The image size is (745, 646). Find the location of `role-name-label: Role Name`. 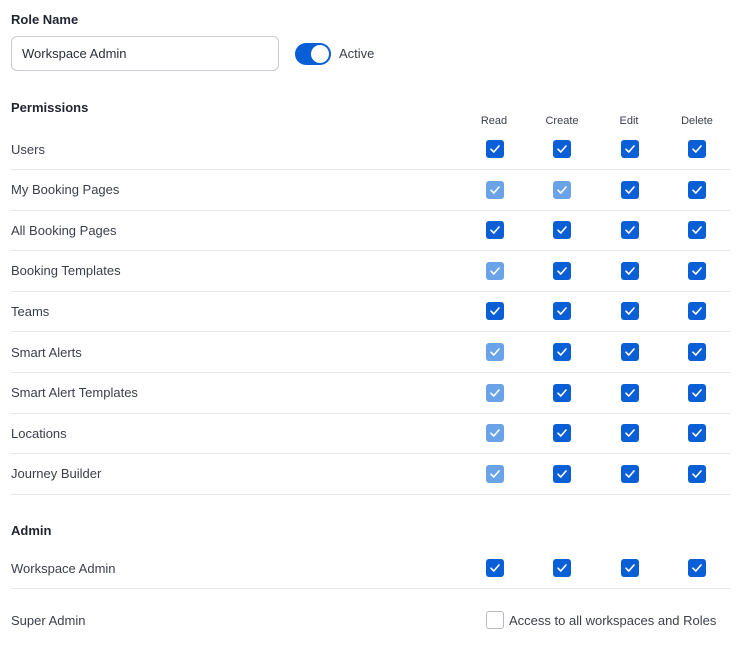

role-name-label: Role Name is located at coordinates (45, 19).